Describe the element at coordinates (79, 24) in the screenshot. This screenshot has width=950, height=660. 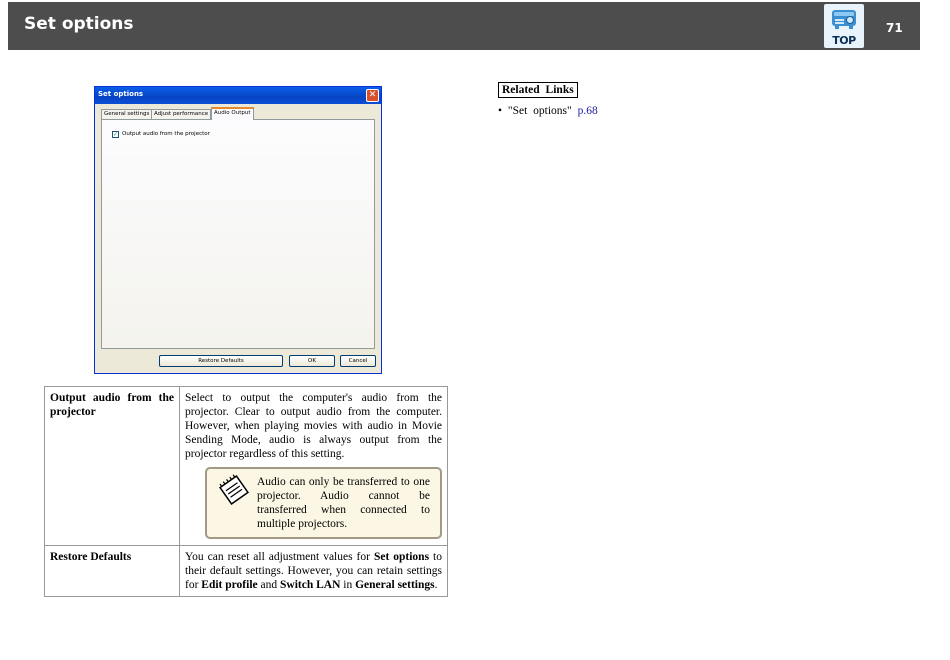
I see `page-title: Set options` at that location.